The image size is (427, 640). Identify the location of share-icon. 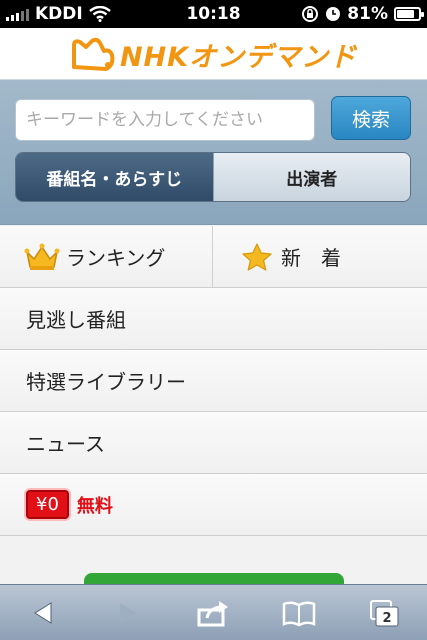
(213, 613).